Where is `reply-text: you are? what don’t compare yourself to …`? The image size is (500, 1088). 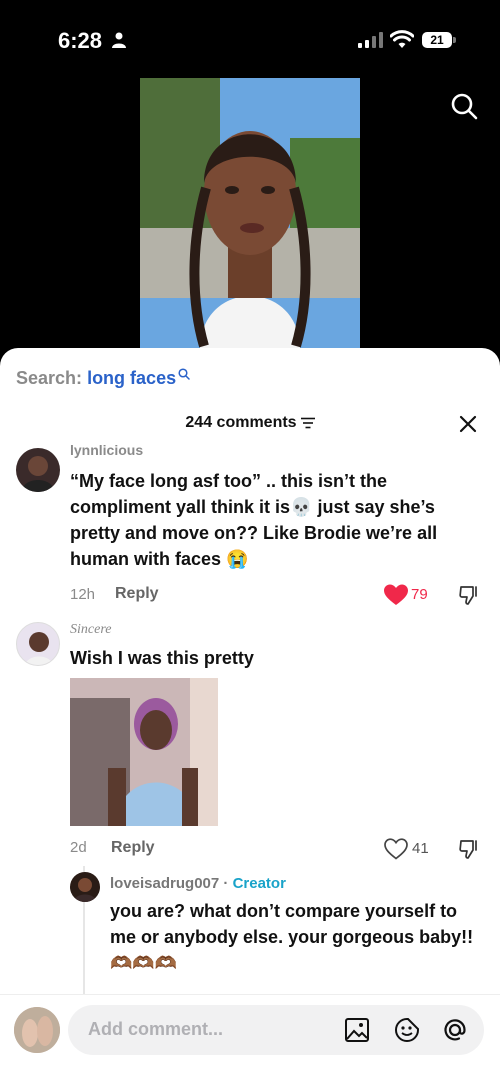 reply-text: you are? what don’t compare yourself to … is located at coordinates (292, 937).